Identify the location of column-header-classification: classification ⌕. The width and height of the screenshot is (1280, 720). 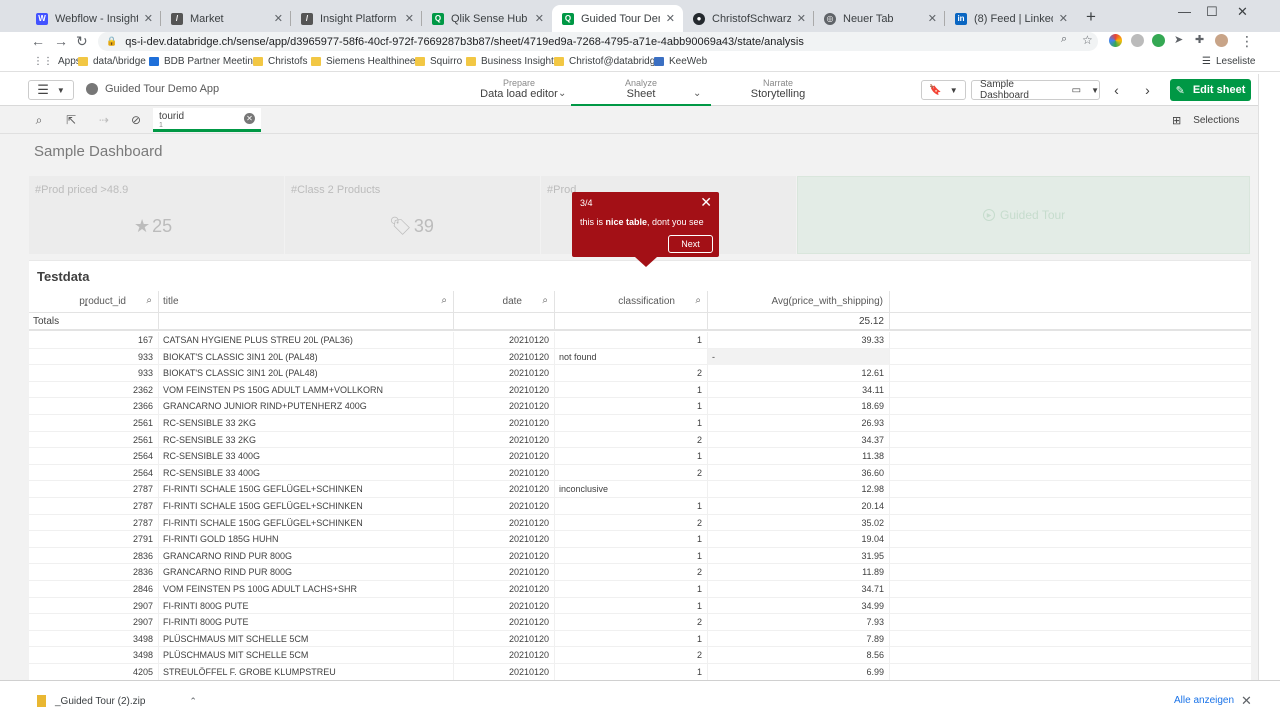
(631, 301).